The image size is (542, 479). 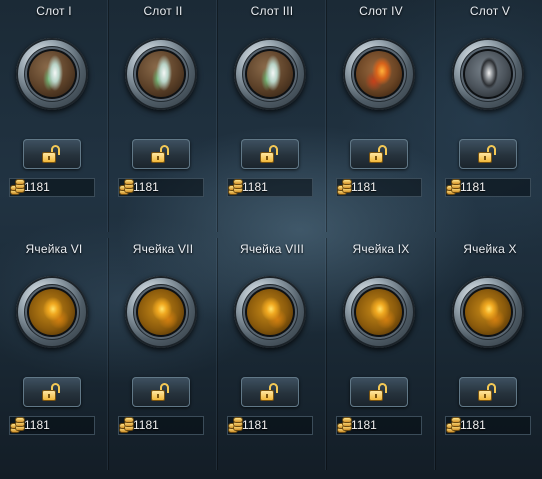 I want to click on slot-column: Ячейка VIII 1181, so click(x=272, y=354).